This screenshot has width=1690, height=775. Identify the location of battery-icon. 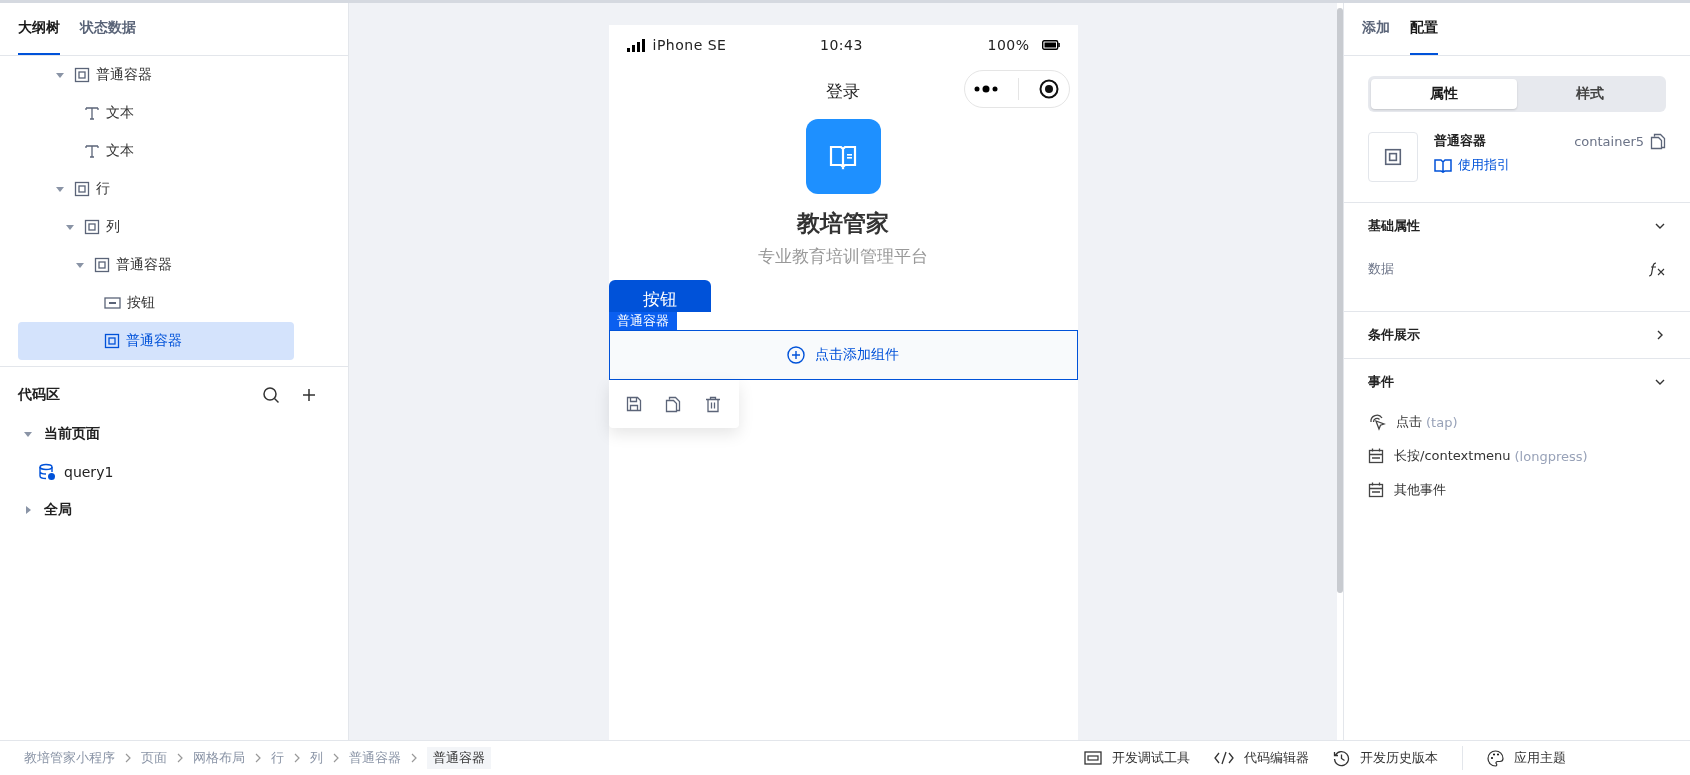
(1050, 45).